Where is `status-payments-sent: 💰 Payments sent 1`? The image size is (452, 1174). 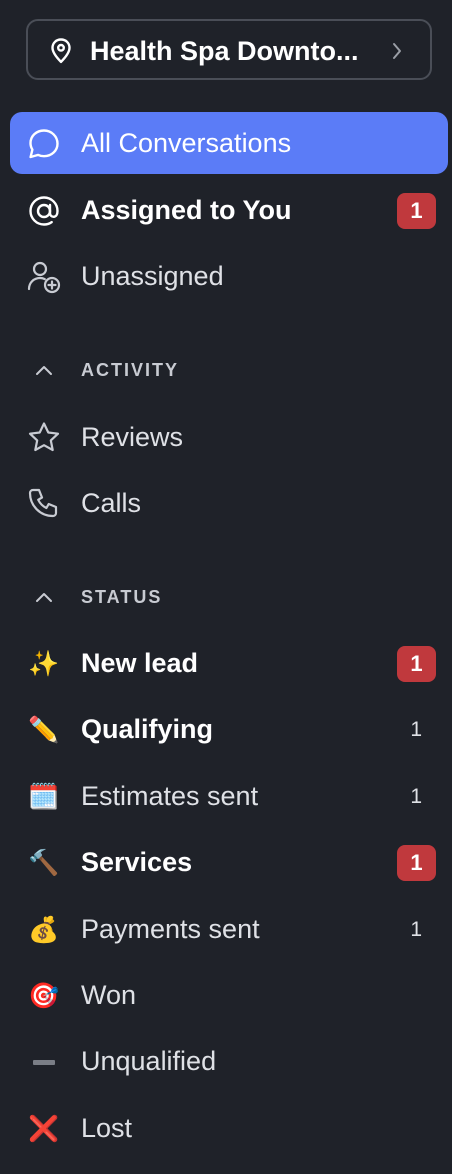
status-payments-sent: 💰 Payments sent 1 is located at coordinates (229, 929).